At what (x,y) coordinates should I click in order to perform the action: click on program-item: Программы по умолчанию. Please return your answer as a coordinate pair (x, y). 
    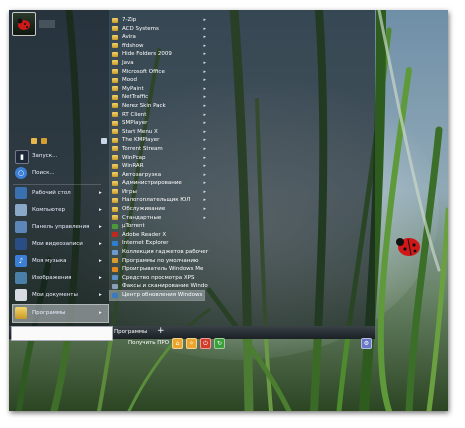
    Looking at the image, I should click on (157, 261).